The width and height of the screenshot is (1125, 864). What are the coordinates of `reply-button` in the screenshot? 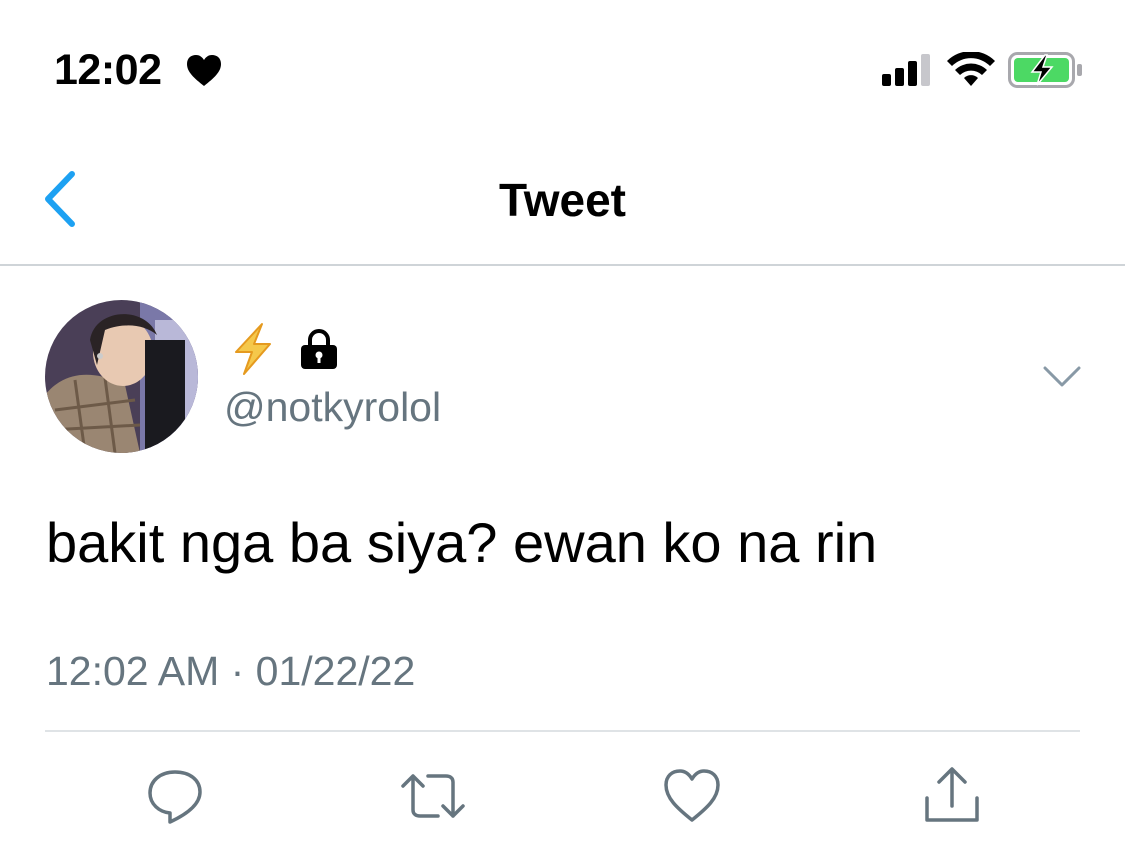 It's located at (175, 796).